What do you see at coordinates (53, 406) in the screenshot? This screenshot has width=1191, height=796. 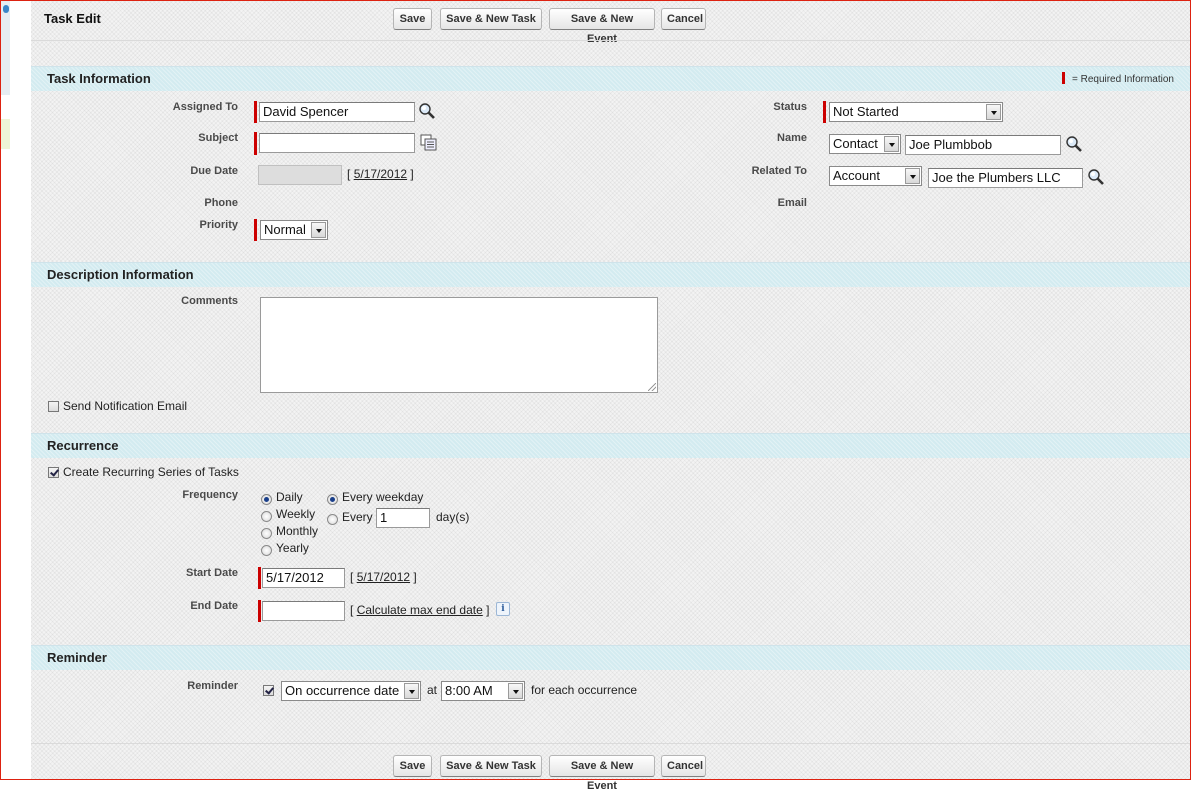 I see `send-notification-checkbox` at bounding box center [53, 406].